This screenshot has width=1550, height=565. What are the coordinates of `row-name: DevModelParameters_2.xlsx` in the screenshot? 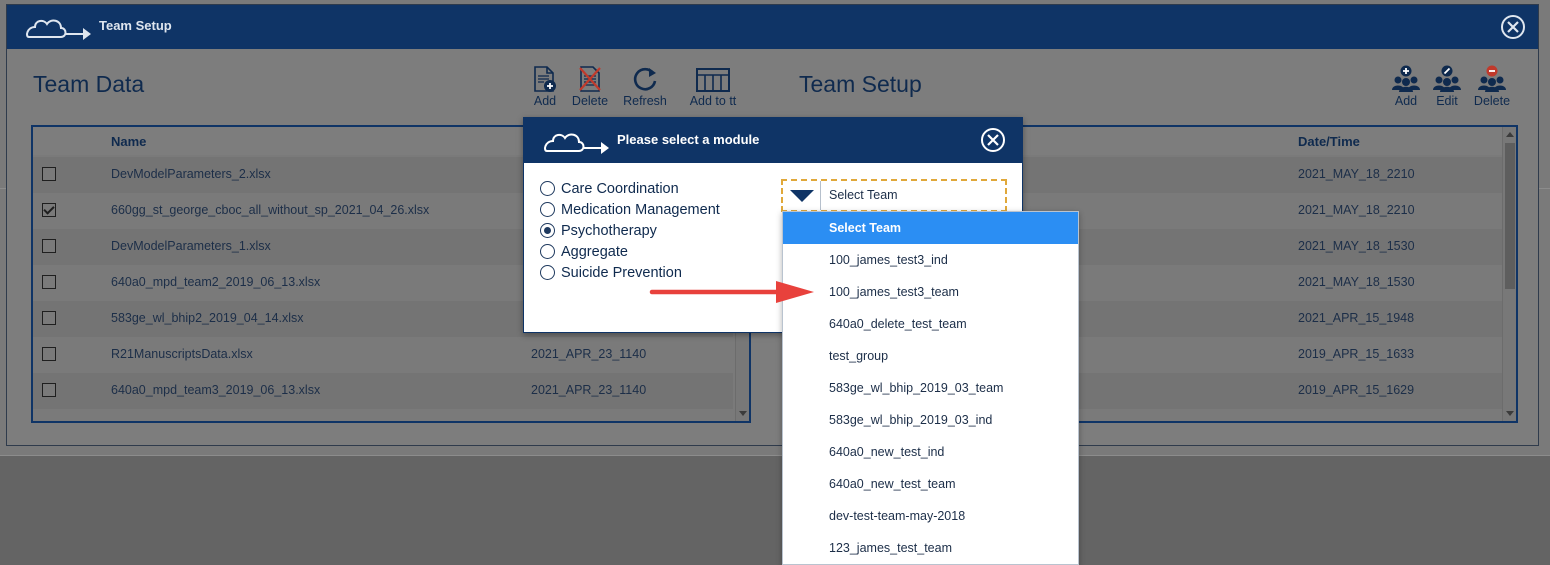 It's located at (191, 174).